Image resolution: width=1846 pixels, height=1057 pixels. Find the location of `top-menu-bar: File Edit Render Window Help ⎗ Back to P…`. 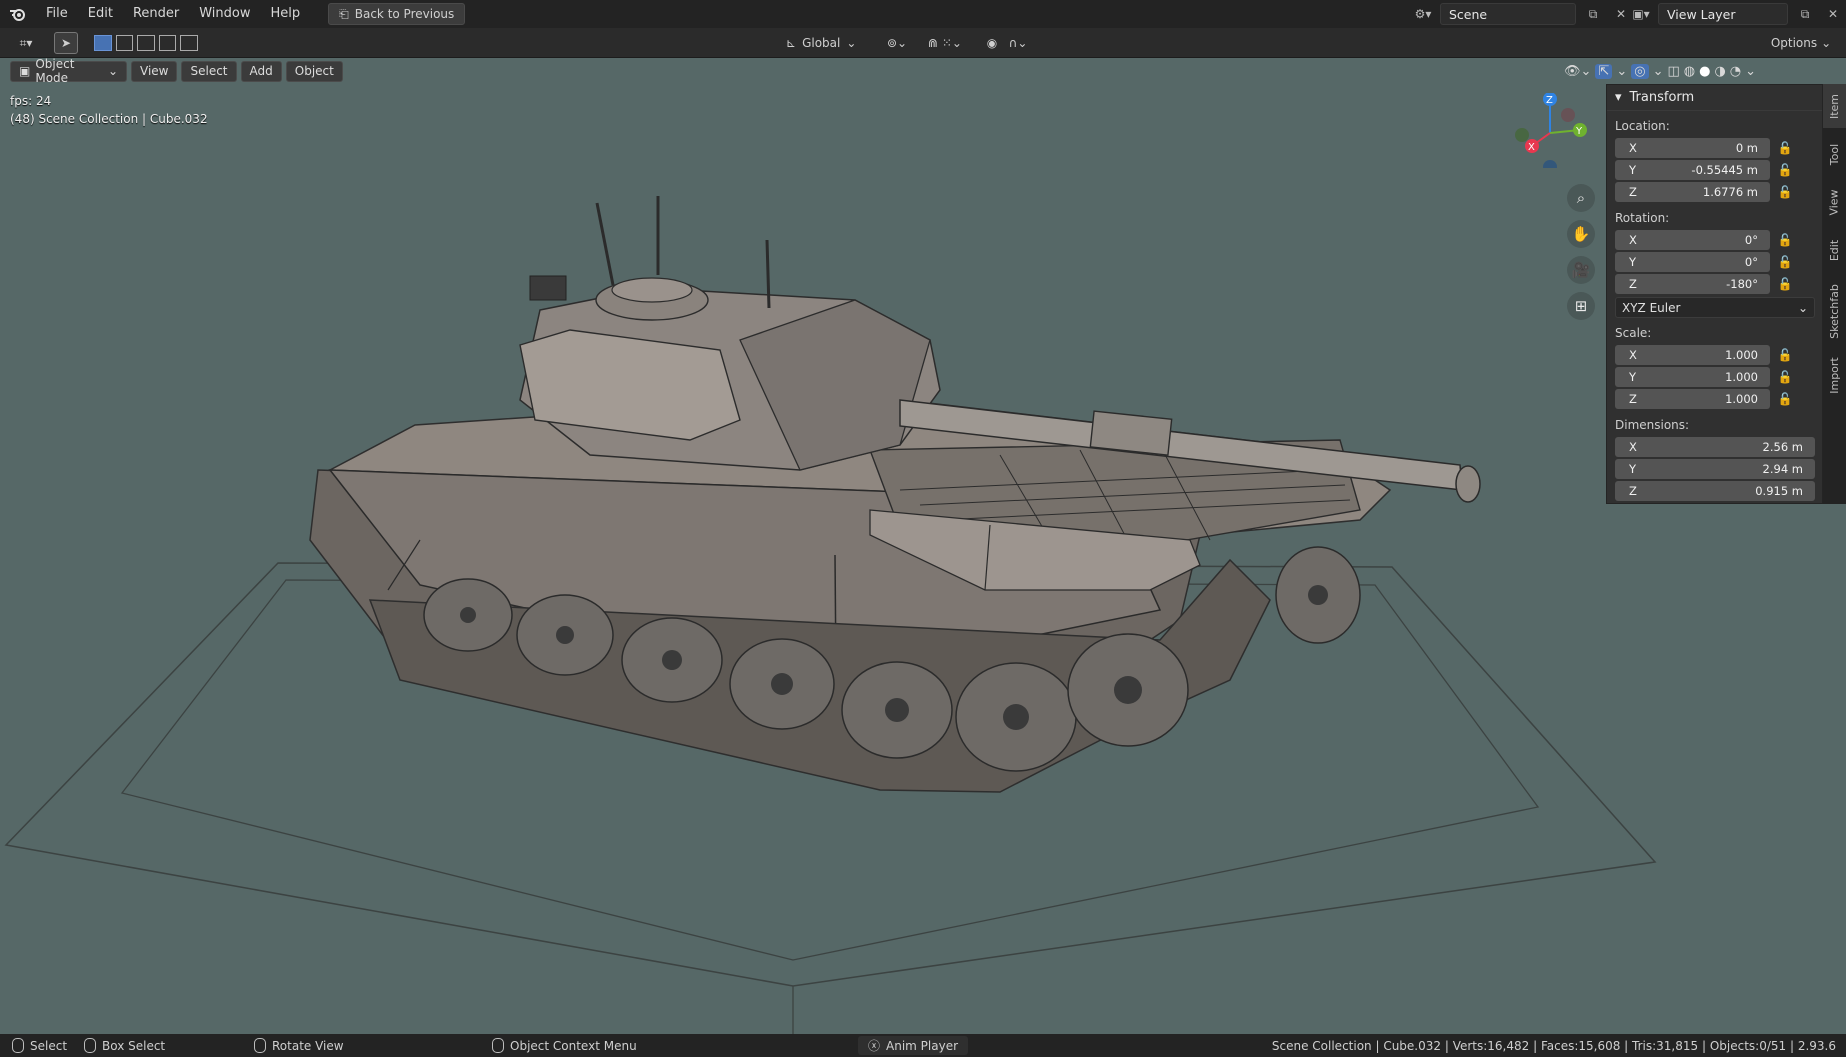

top-menu-bar: File Edit Render Window Help ⎗ Back to P… is located at coordinates (923, 14).